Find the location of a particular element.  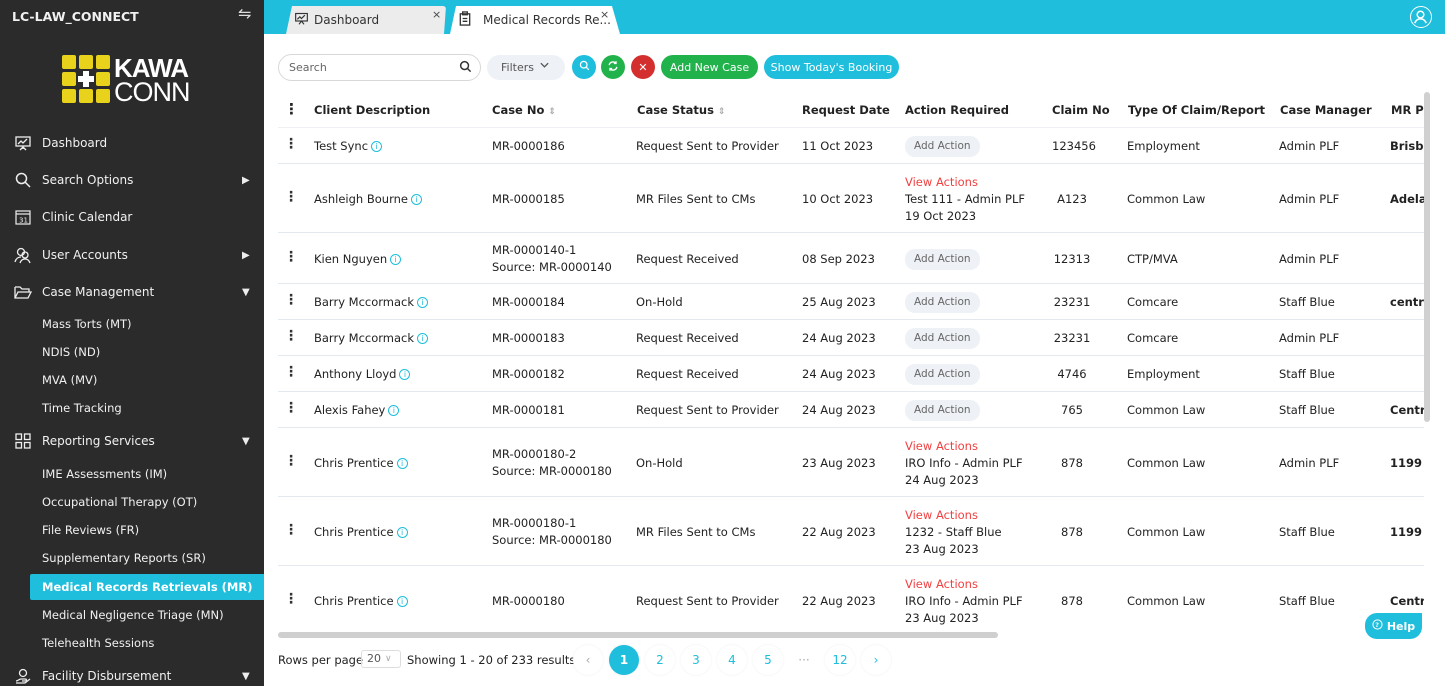

sidebar-item-search-options: Search Options ▶ is located at coordinates (132, 180).